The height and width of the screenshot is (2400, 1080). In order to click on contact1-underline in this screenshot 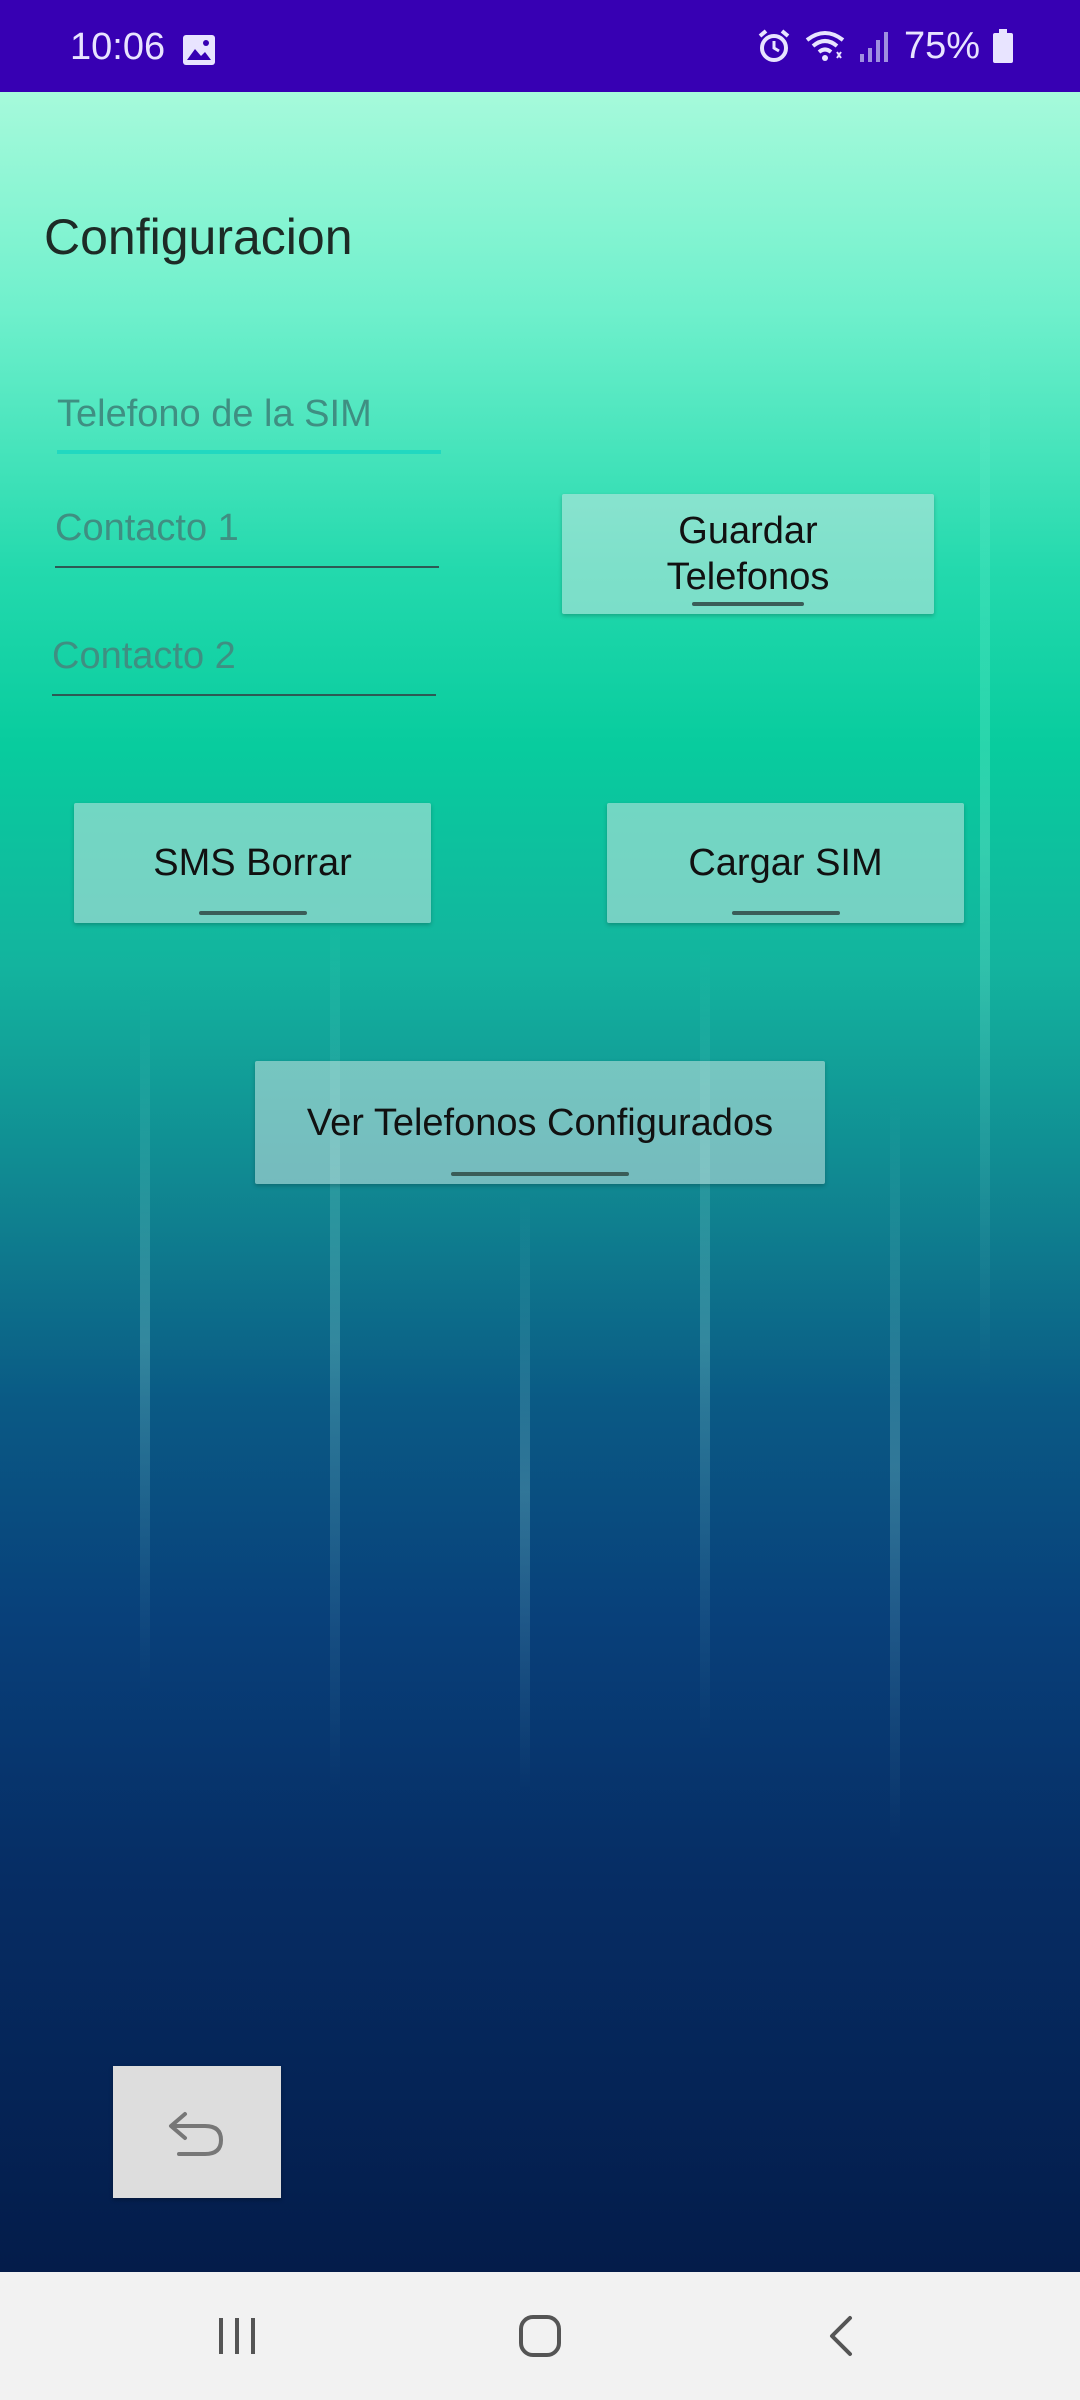, I will do `click(247, 567)`.